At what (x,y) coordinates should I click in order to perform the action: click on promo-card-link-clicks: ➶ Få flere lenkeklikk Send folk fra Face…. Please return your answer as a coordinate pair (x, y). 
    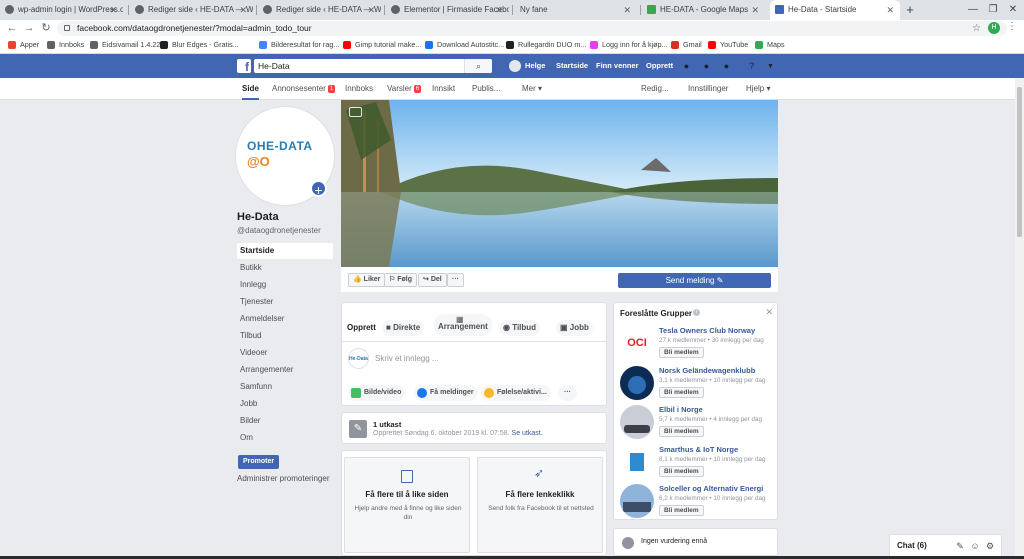
    Looking at the image, I should click on (540, 505).